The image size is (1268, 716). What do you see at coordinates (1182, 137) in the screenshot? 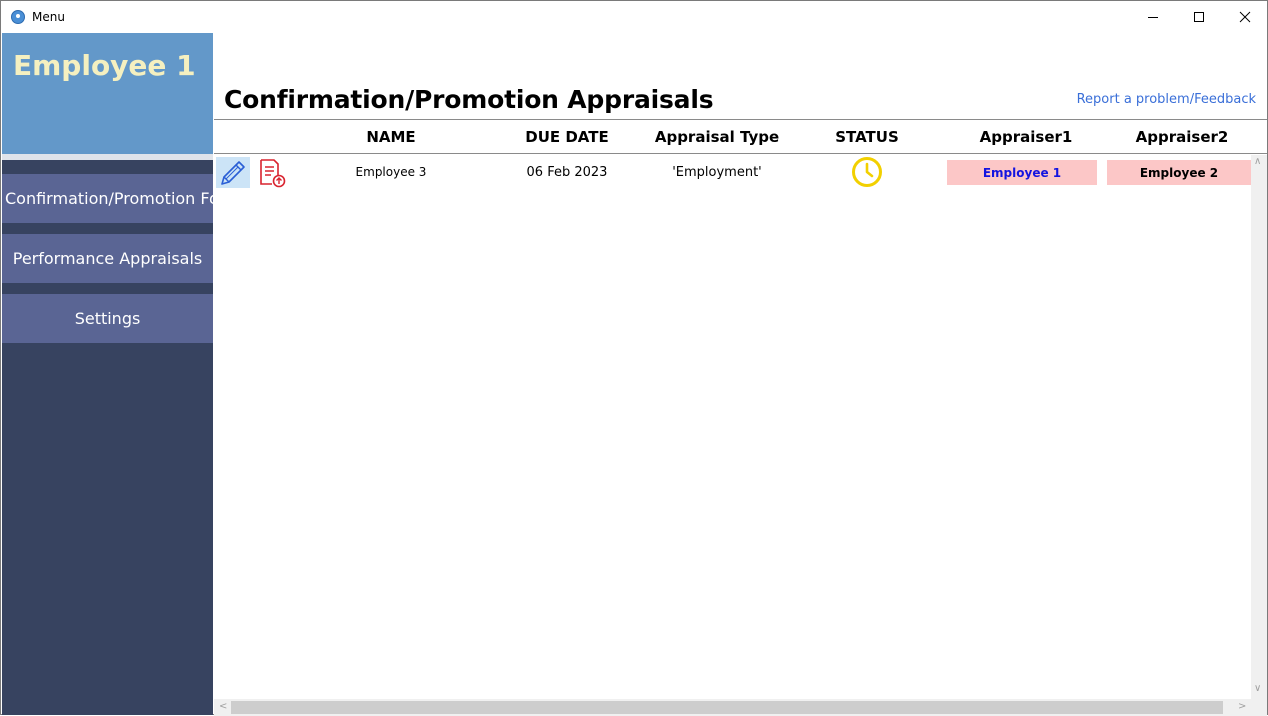
I see `column-header-appraiser2: Appraiser2` at bounding box center [1182, 137].